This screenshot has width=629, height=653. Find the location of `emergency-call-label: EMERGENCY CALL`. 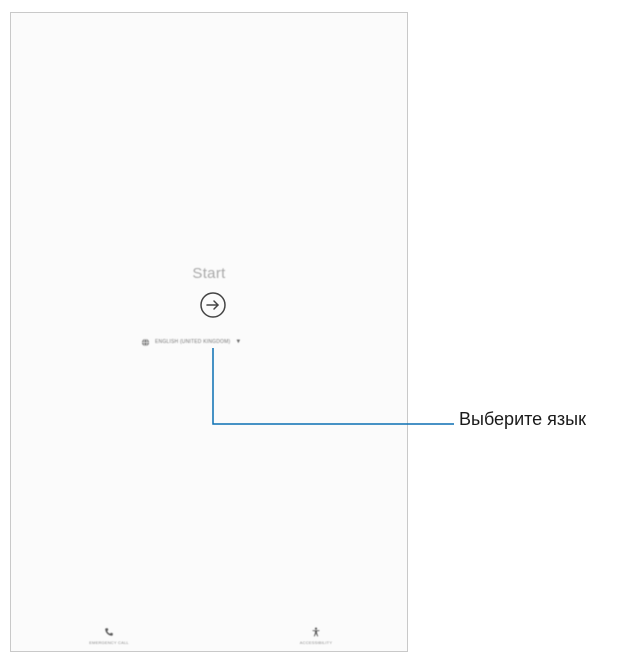

emergency-call-label: EMERGENCY CALL is located at coordinates (109, 642).